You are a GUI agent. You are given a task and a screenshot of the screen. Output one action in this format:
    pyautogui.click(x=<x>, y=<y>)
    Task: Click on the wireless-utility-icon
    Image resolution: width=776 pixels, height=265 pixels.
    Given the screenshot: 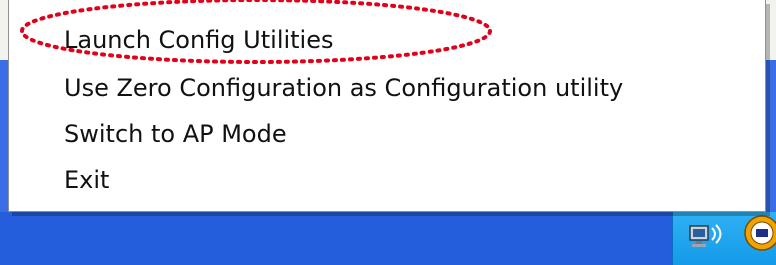 What is the action you would take?
    pyautogui.click(x=757, y=233)
    